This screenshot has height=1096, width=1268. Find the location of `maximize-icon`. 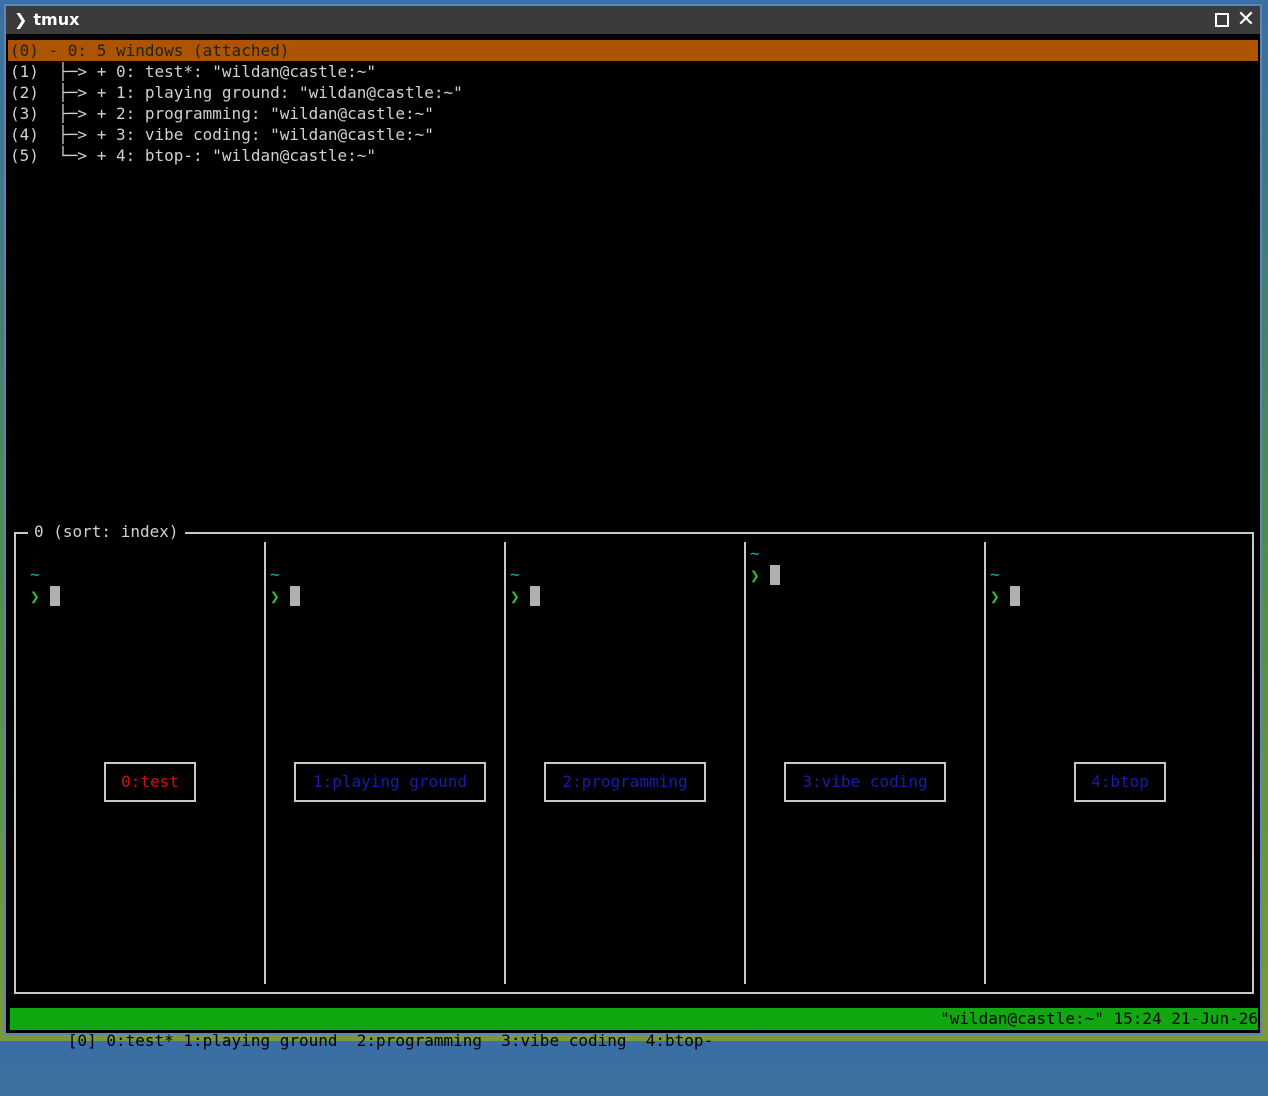

maximize-icon is located at coordinates (1222, 20).